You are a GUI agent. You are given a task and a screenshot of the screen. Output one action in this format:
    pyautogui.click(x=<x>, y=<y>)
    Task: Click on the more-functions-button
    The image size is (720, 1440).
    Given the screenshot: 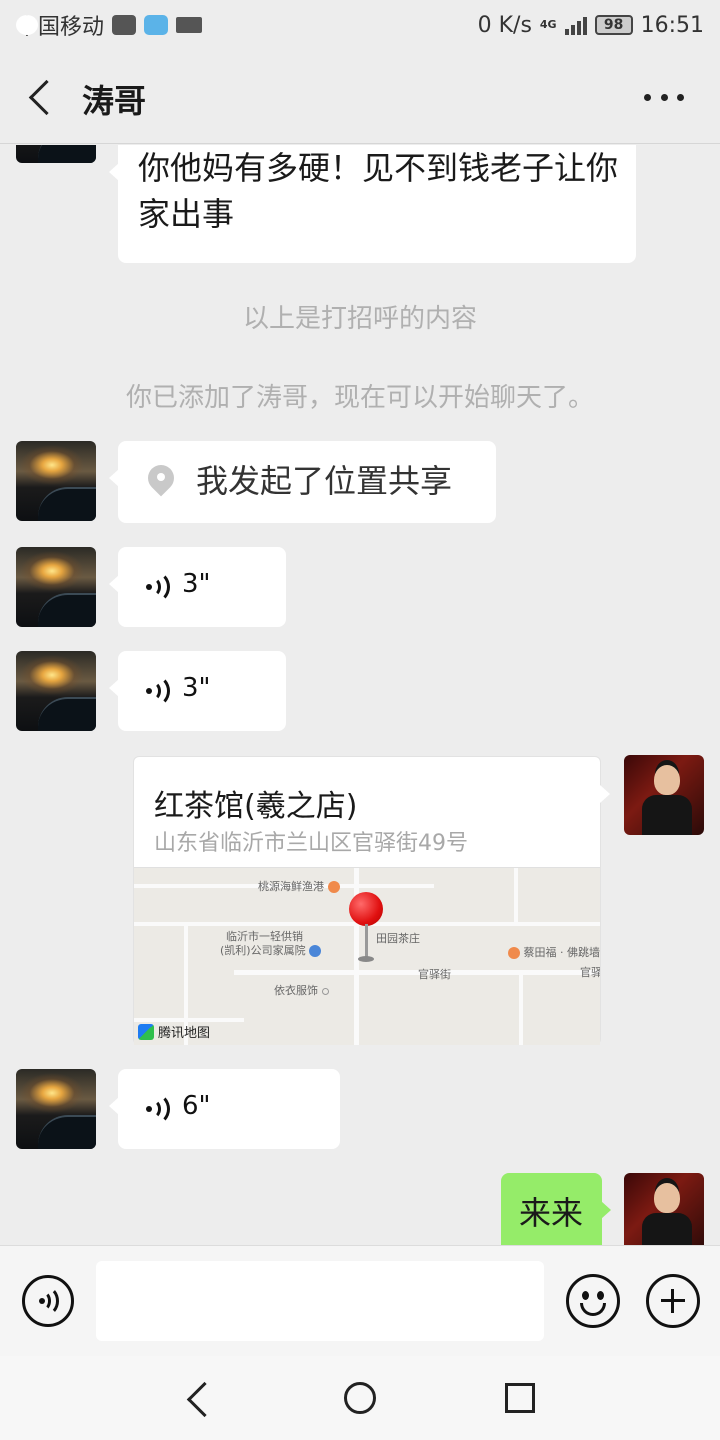 What is the action you would take?
    pyautogui.click(x=673, y=1301)
    